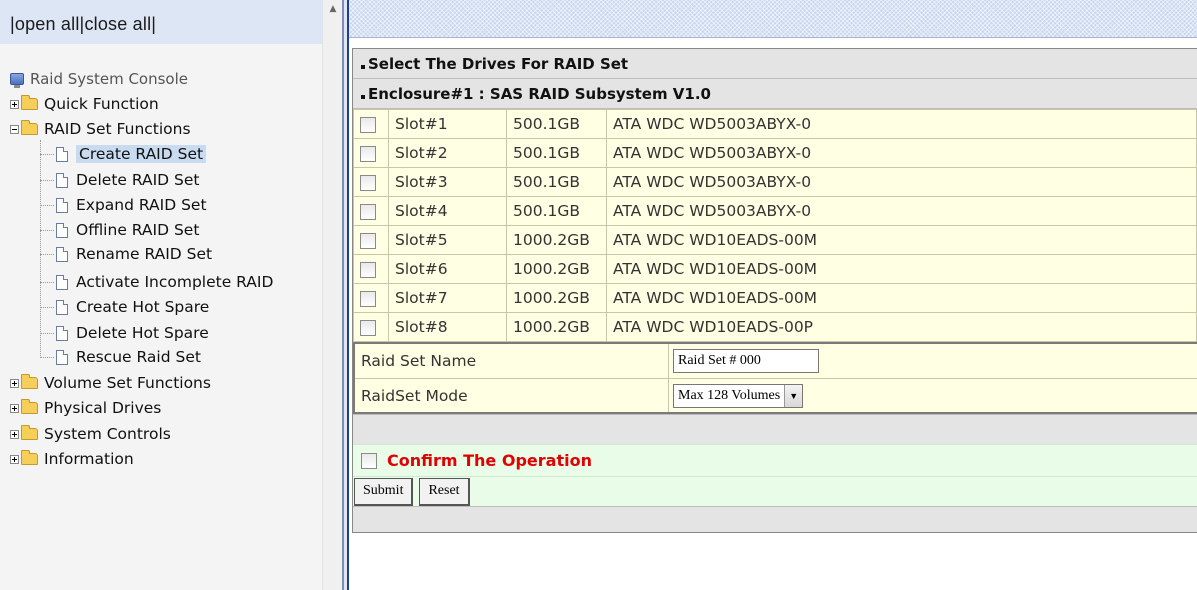 This screenshot has width=1197, height=590. Describe the element at coordinates (512, 395) in the screenshot. I see `raidset-mode-label: RaidSet Mode` at that location.